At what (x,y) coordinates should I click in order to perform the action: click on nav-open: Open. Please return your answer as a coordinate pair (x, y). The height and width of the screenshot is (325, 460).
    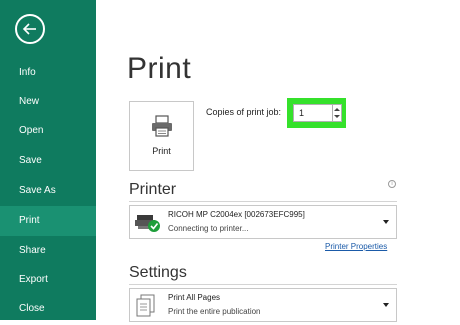
    Looking at the image, I should click on (48, 131).